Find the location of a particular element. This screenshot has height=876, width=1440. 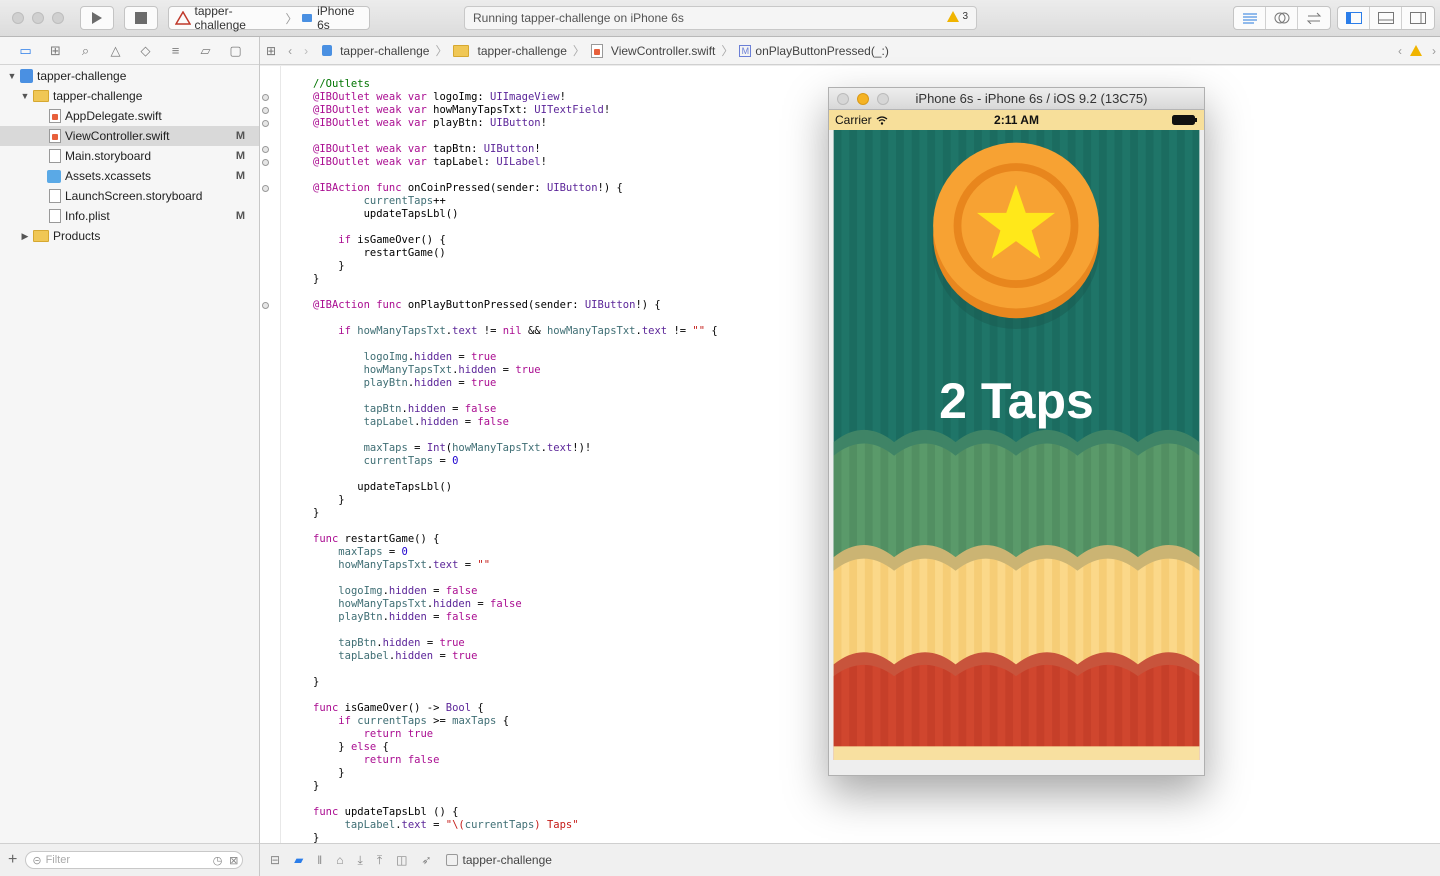

lines-icon is located at coordinates (1249, 18).